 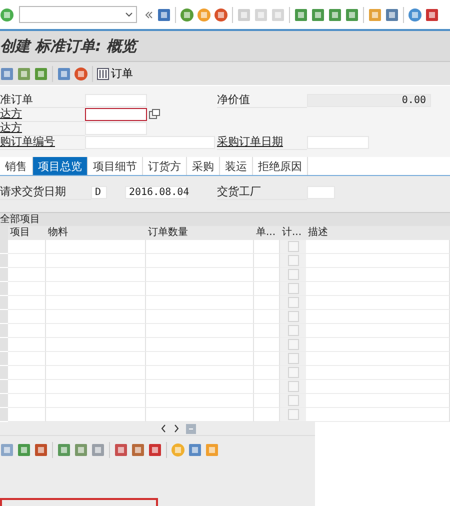 What do you see at coordinates (191, 429) in the screenshot?
I see `scroll-handle-icon` at bounding box center [191, 429].